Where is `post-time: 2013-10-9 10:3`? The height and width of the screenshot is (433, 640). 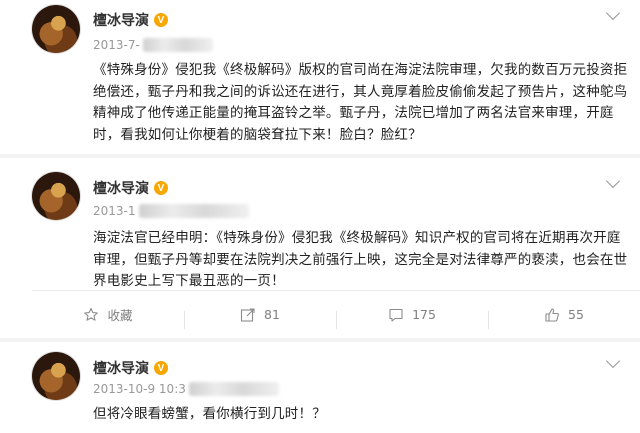 post-time: 2013-10-9 10:3 is located at coordinates (139, 389).